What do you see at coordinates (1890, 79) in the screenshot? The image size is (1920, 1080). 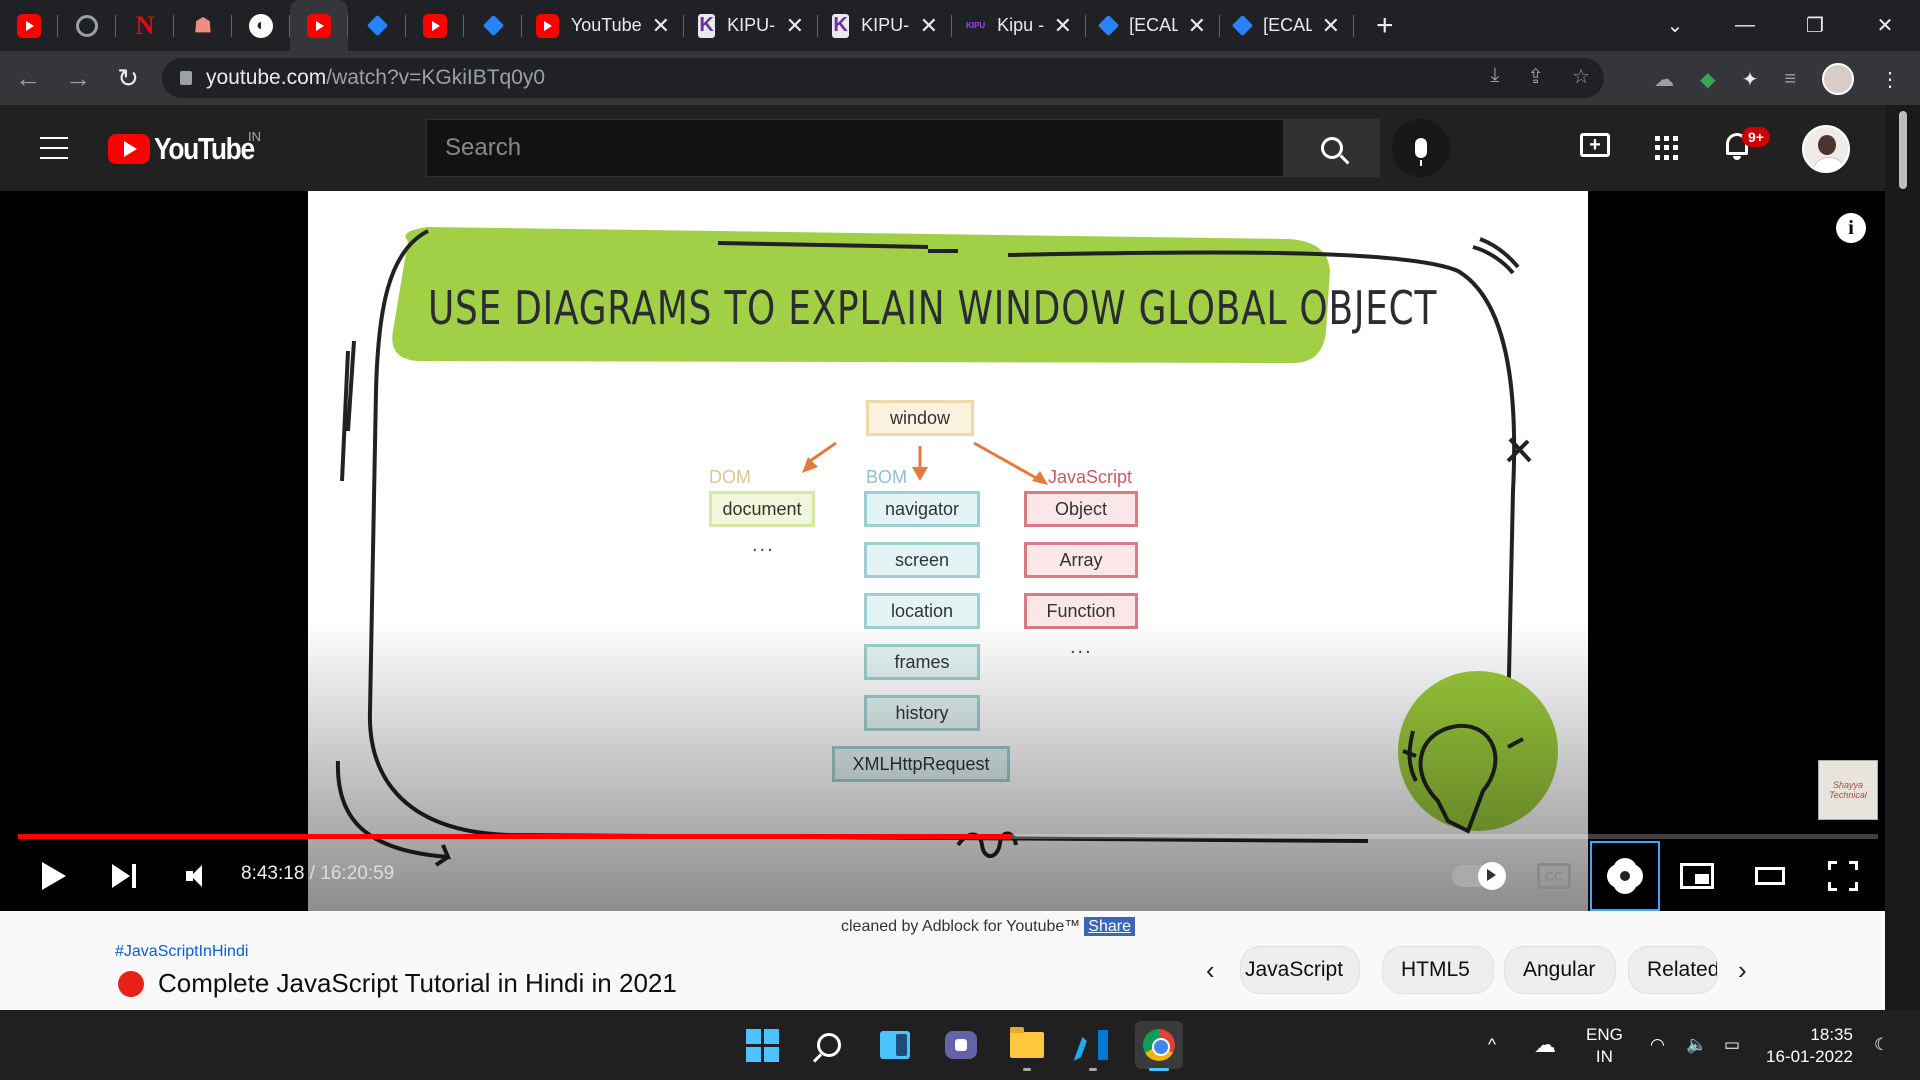 I see `browser-menu-icon: ⋮` at bounding box center [1890, 79].